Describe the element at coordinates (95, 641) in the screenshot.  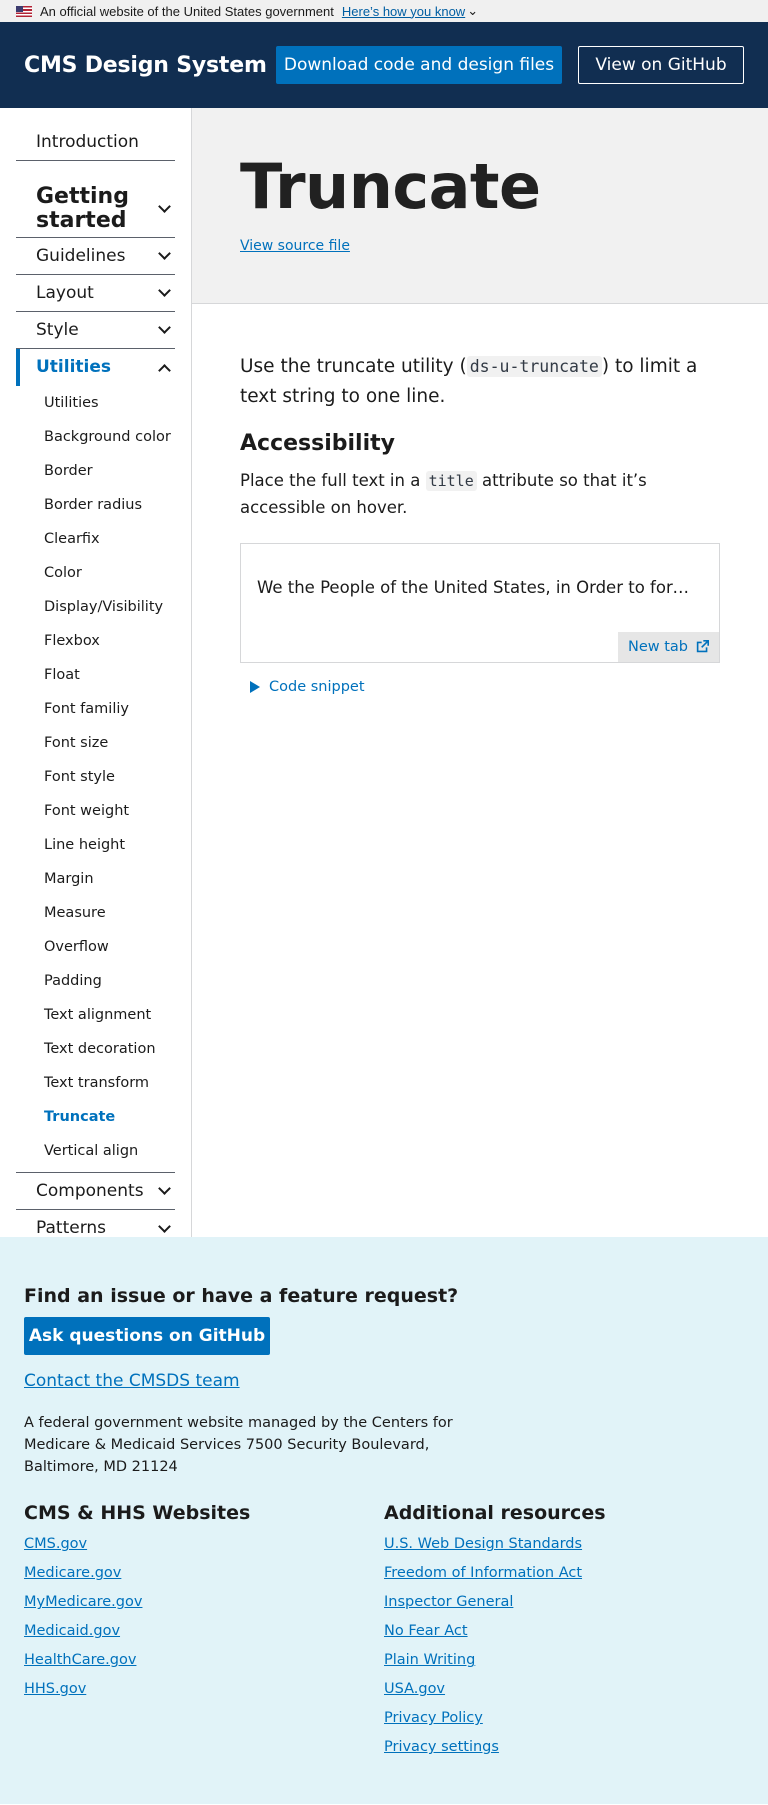
I see `sidebar-subitem: Flexbox` at that location.